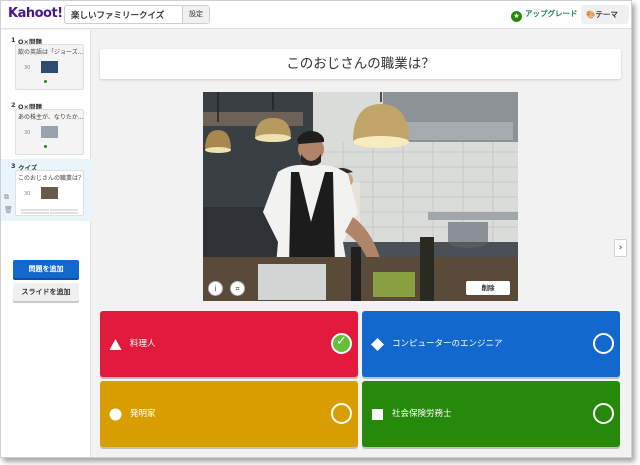  Describe the element at coordinates (51, 178) in the screenshot. I see `thumb-question: このおじさんの職業は？` at that location.